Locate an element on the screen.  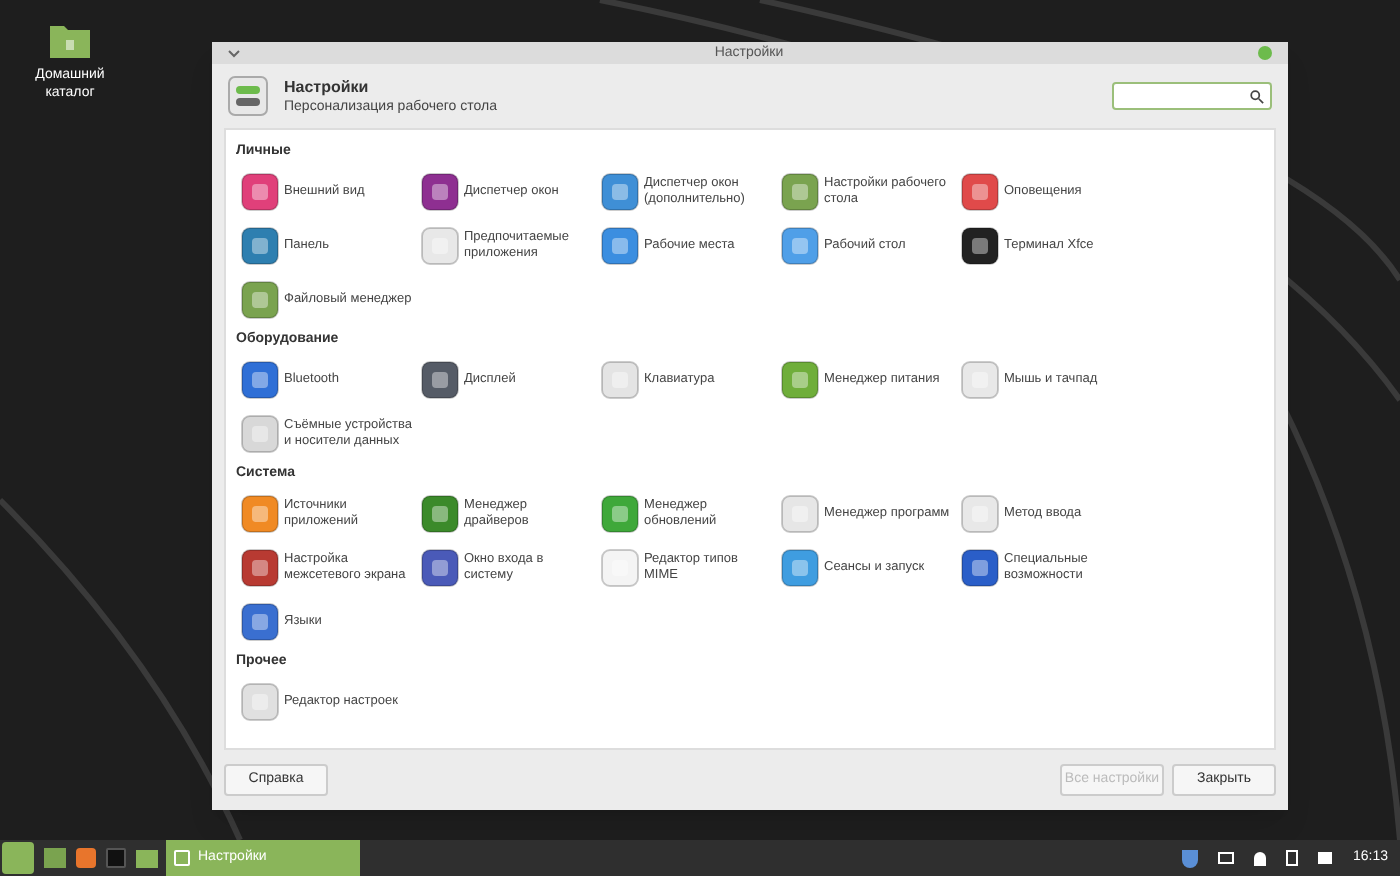
toggle-switches-icon is located at coordinates (248, 96).